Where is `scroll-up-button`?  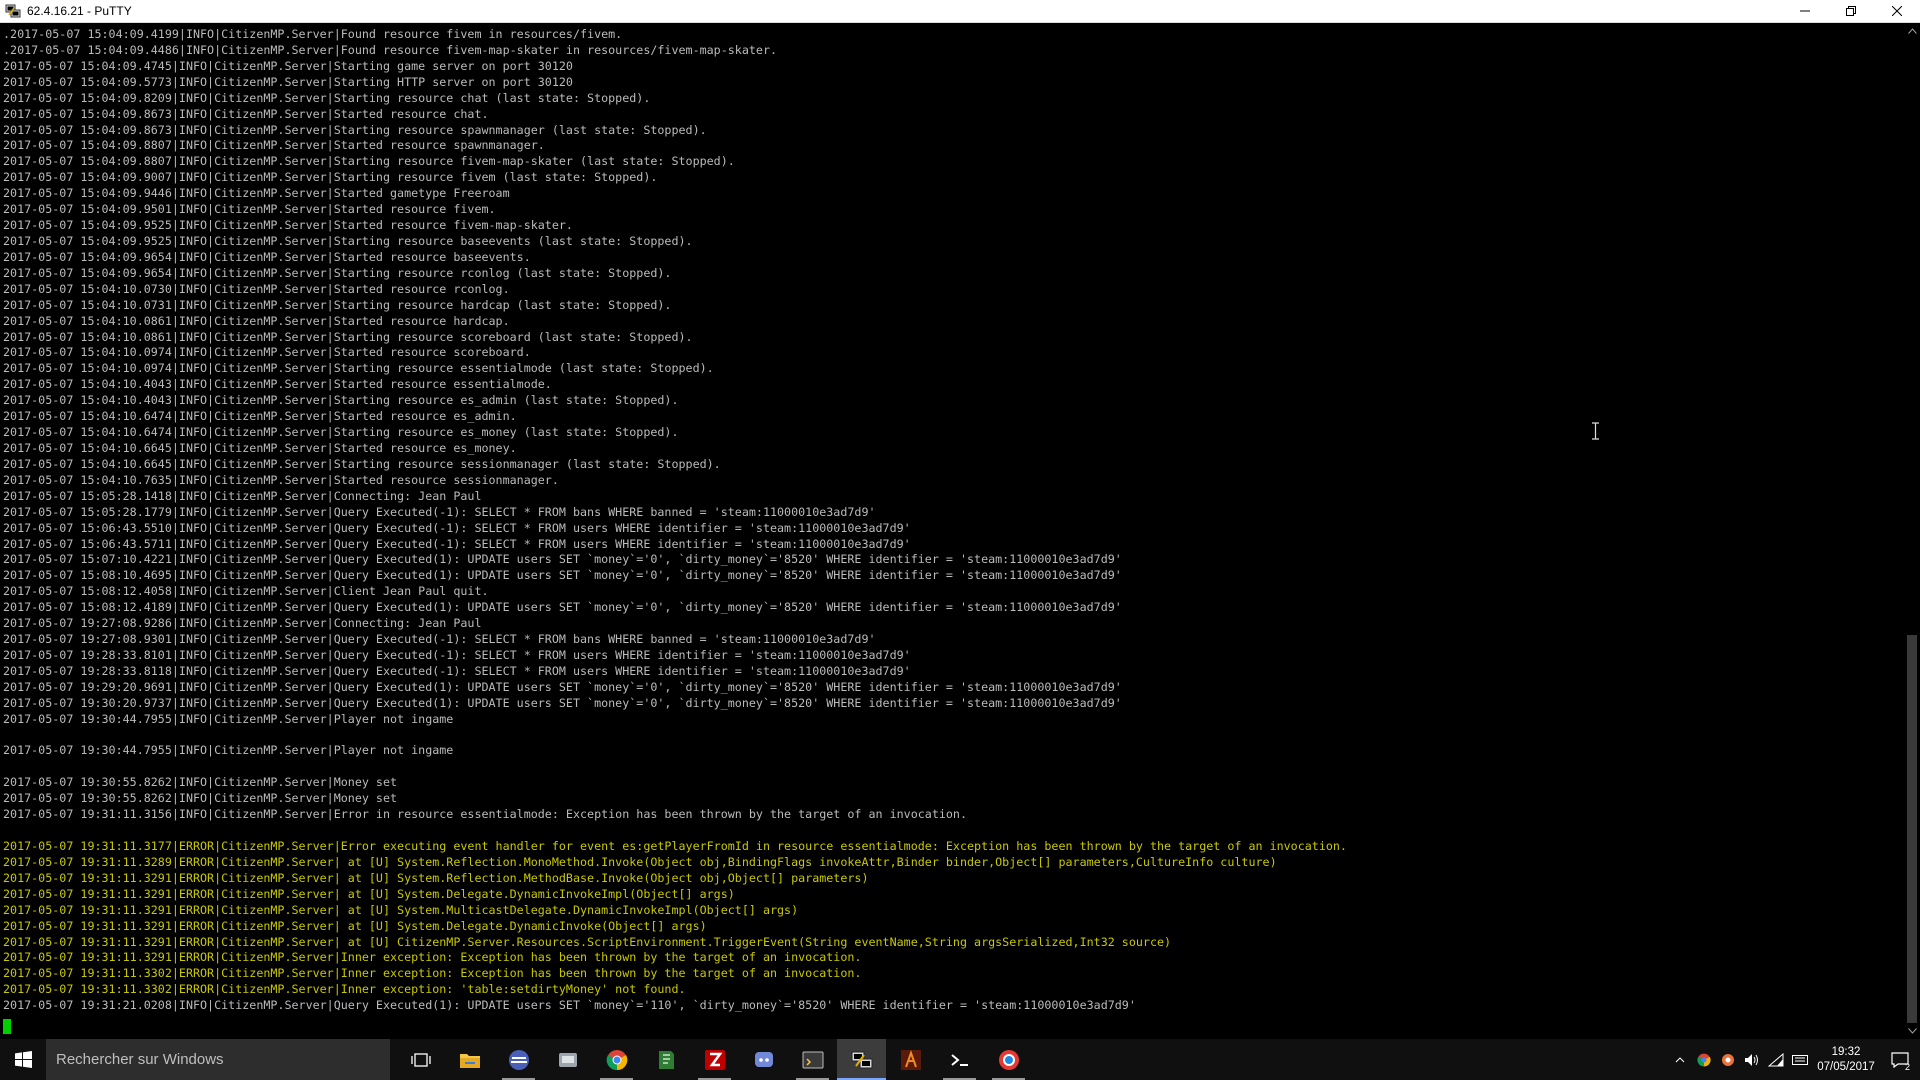
scroll-up-button is located at coordinates (1912, 31).